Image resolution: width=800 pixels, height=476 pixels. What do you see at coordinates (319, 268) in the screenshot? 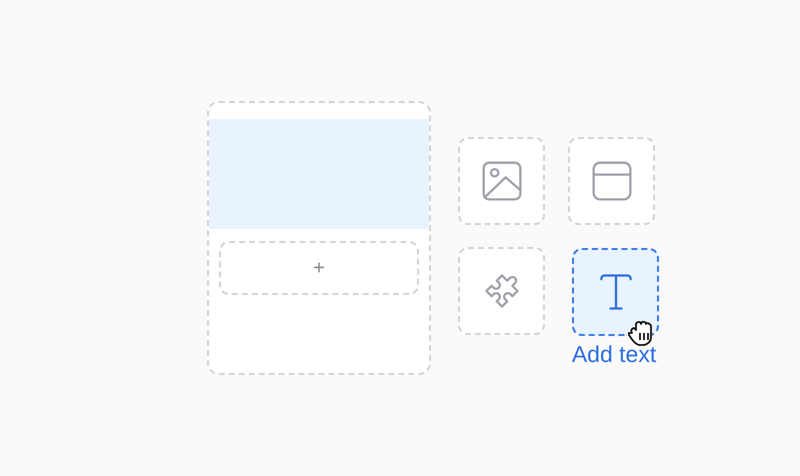
I see `add-block-button: +` at bounding box center [319, 268].